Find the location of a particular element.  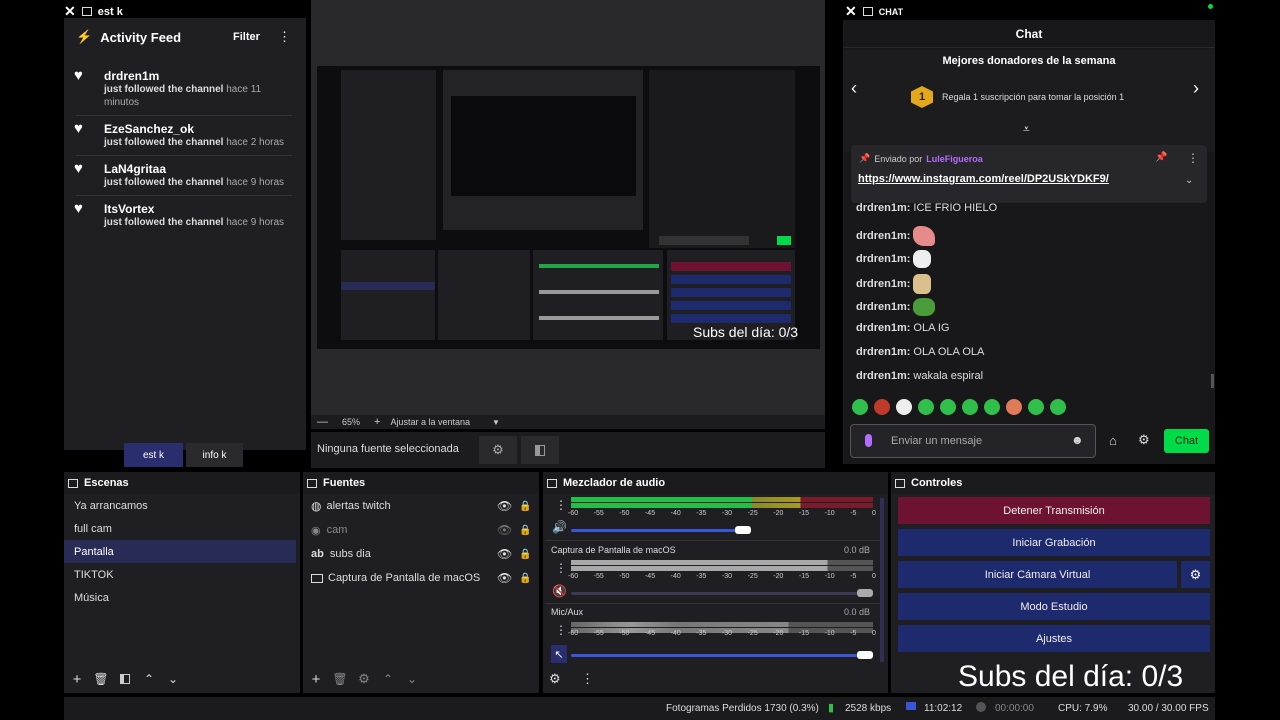

mixer-scrollbar is located at coordinates (882, 580).